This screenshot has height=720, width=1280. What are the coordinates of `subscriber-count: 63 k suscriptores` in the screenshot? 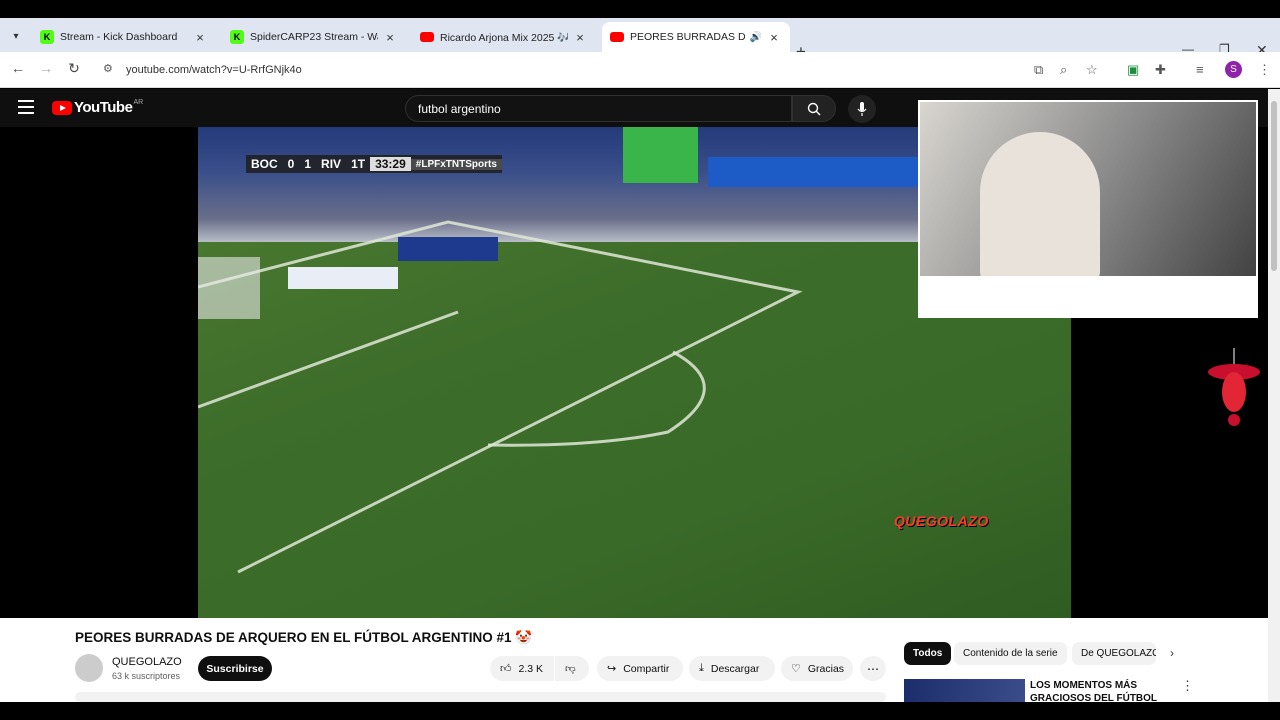 It's located at (146, 676).